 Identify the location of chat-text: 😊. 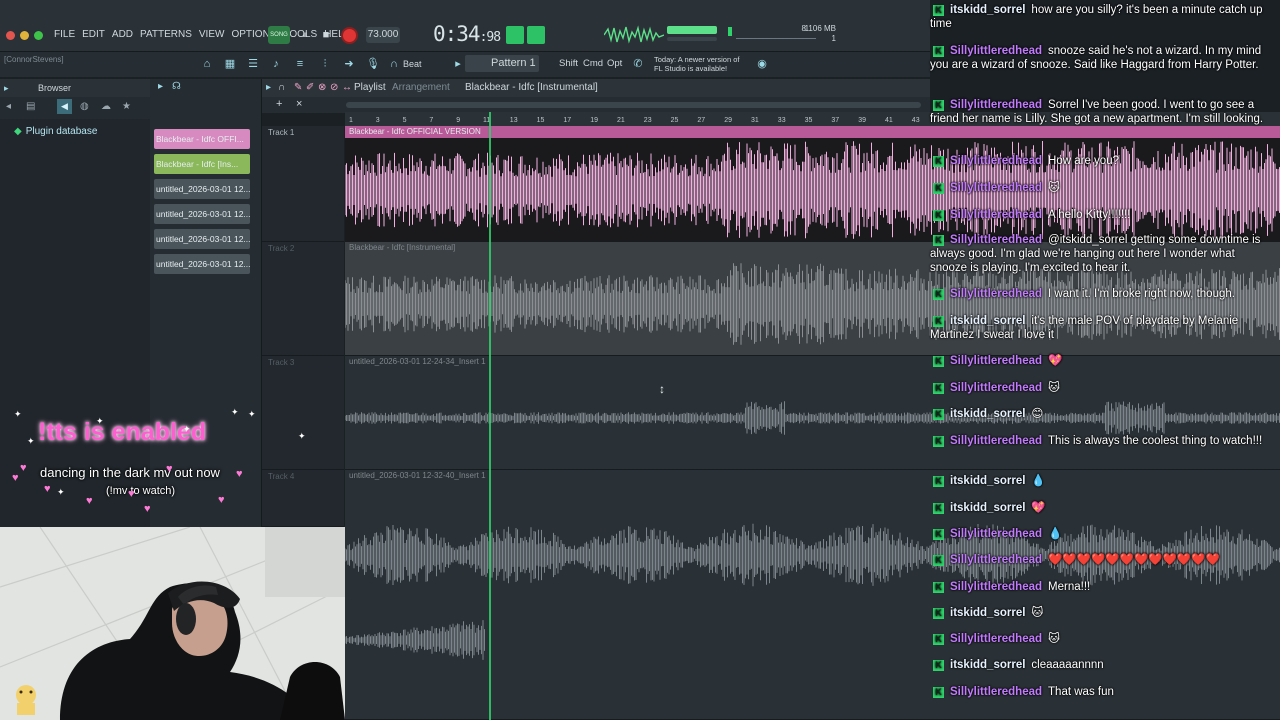
(1037, 414).